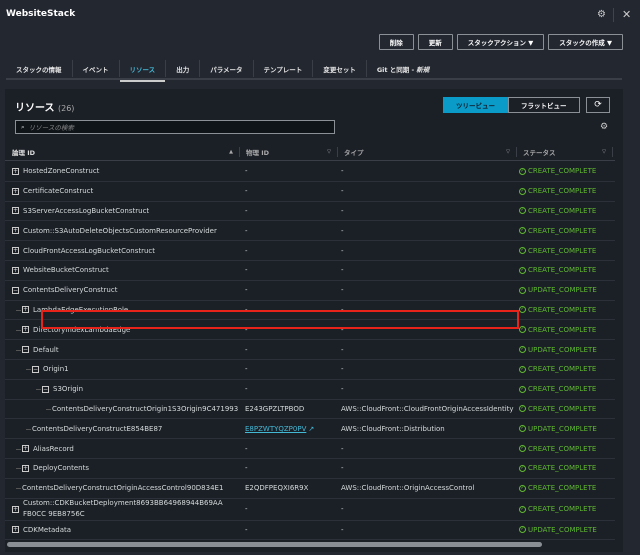 The image size is (640, 555). Describe the element at coordinates (604, 127) in the screenshot. I see `preferences-gear-icon: ⚙` at that location.